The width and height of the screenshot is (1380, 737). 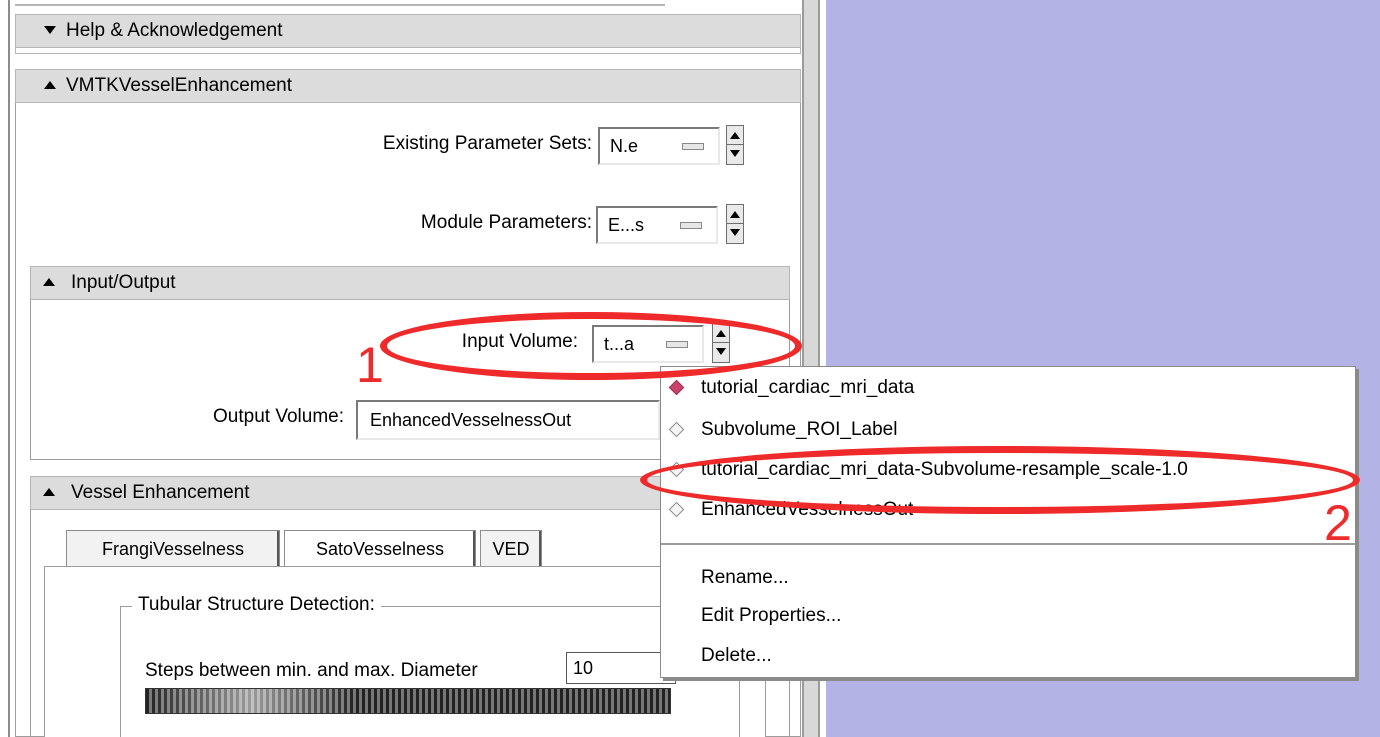 What do you see at coordinates (311, 670) in the screenshot?
I see `steps-label: Steps between min. and max. Diameter` at bounding box center [311, 670].